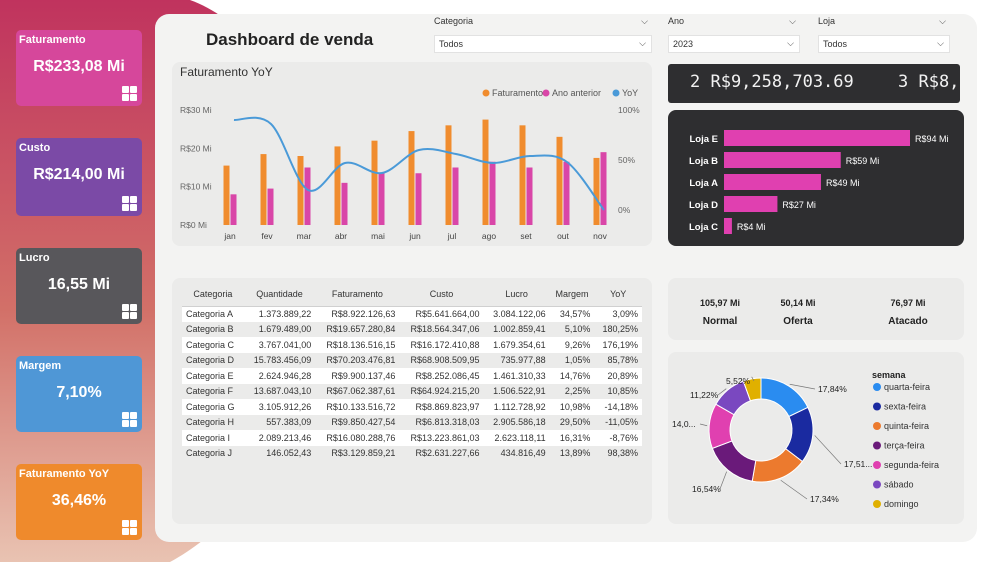  What do you see at coordinates (884, 44) in the screenshot?
I see `loja-select: Todos ⌵` at bounding box center [884, 44].